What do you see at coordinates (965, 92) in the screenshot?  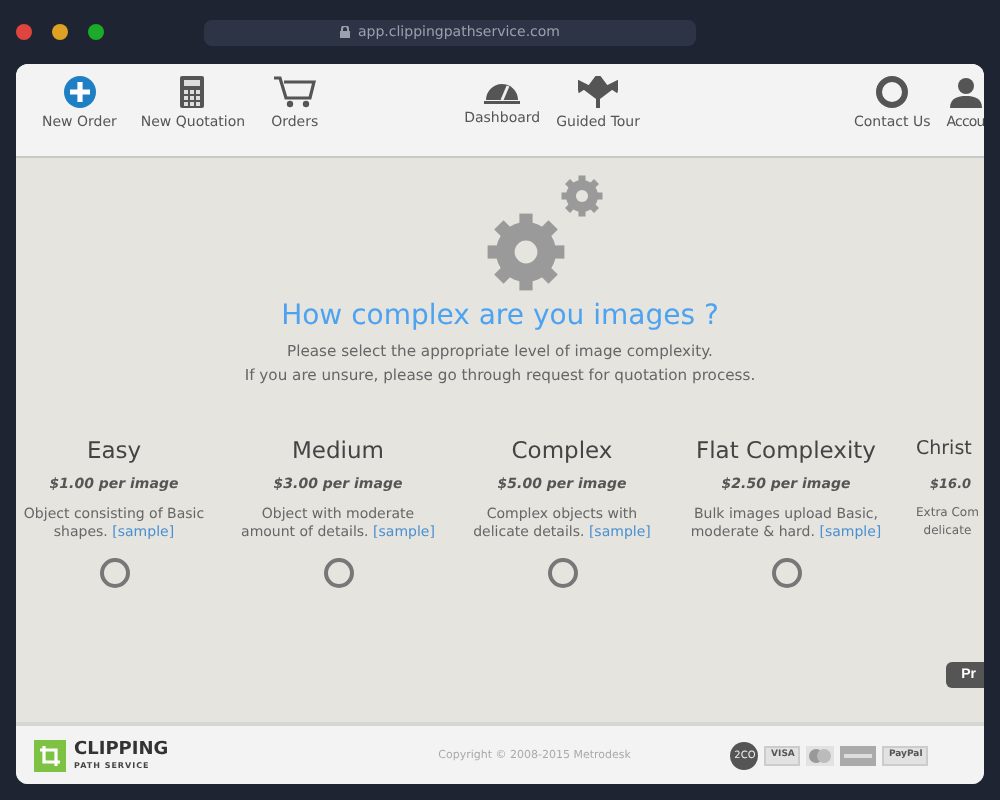 I see `user-icon` at bounding box center [965, 92].